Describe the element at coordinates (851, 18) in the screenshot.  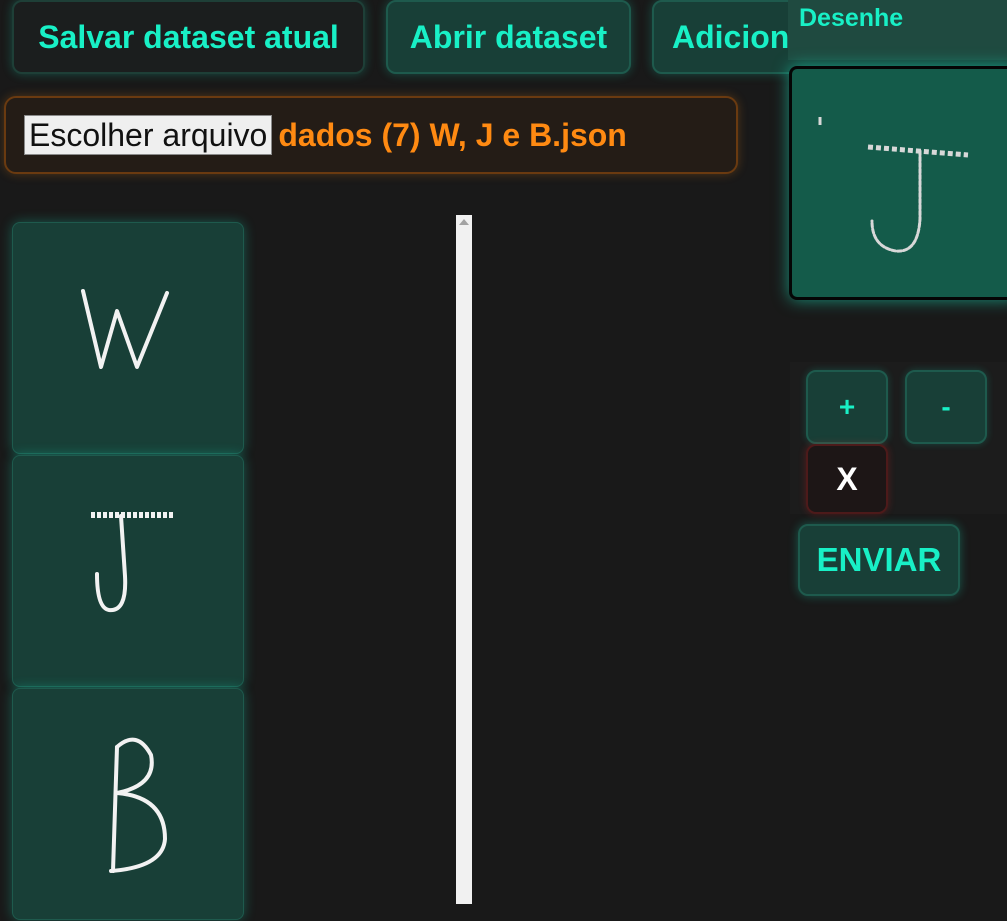
I see `draw-panel-title: Desenhe` at that location.